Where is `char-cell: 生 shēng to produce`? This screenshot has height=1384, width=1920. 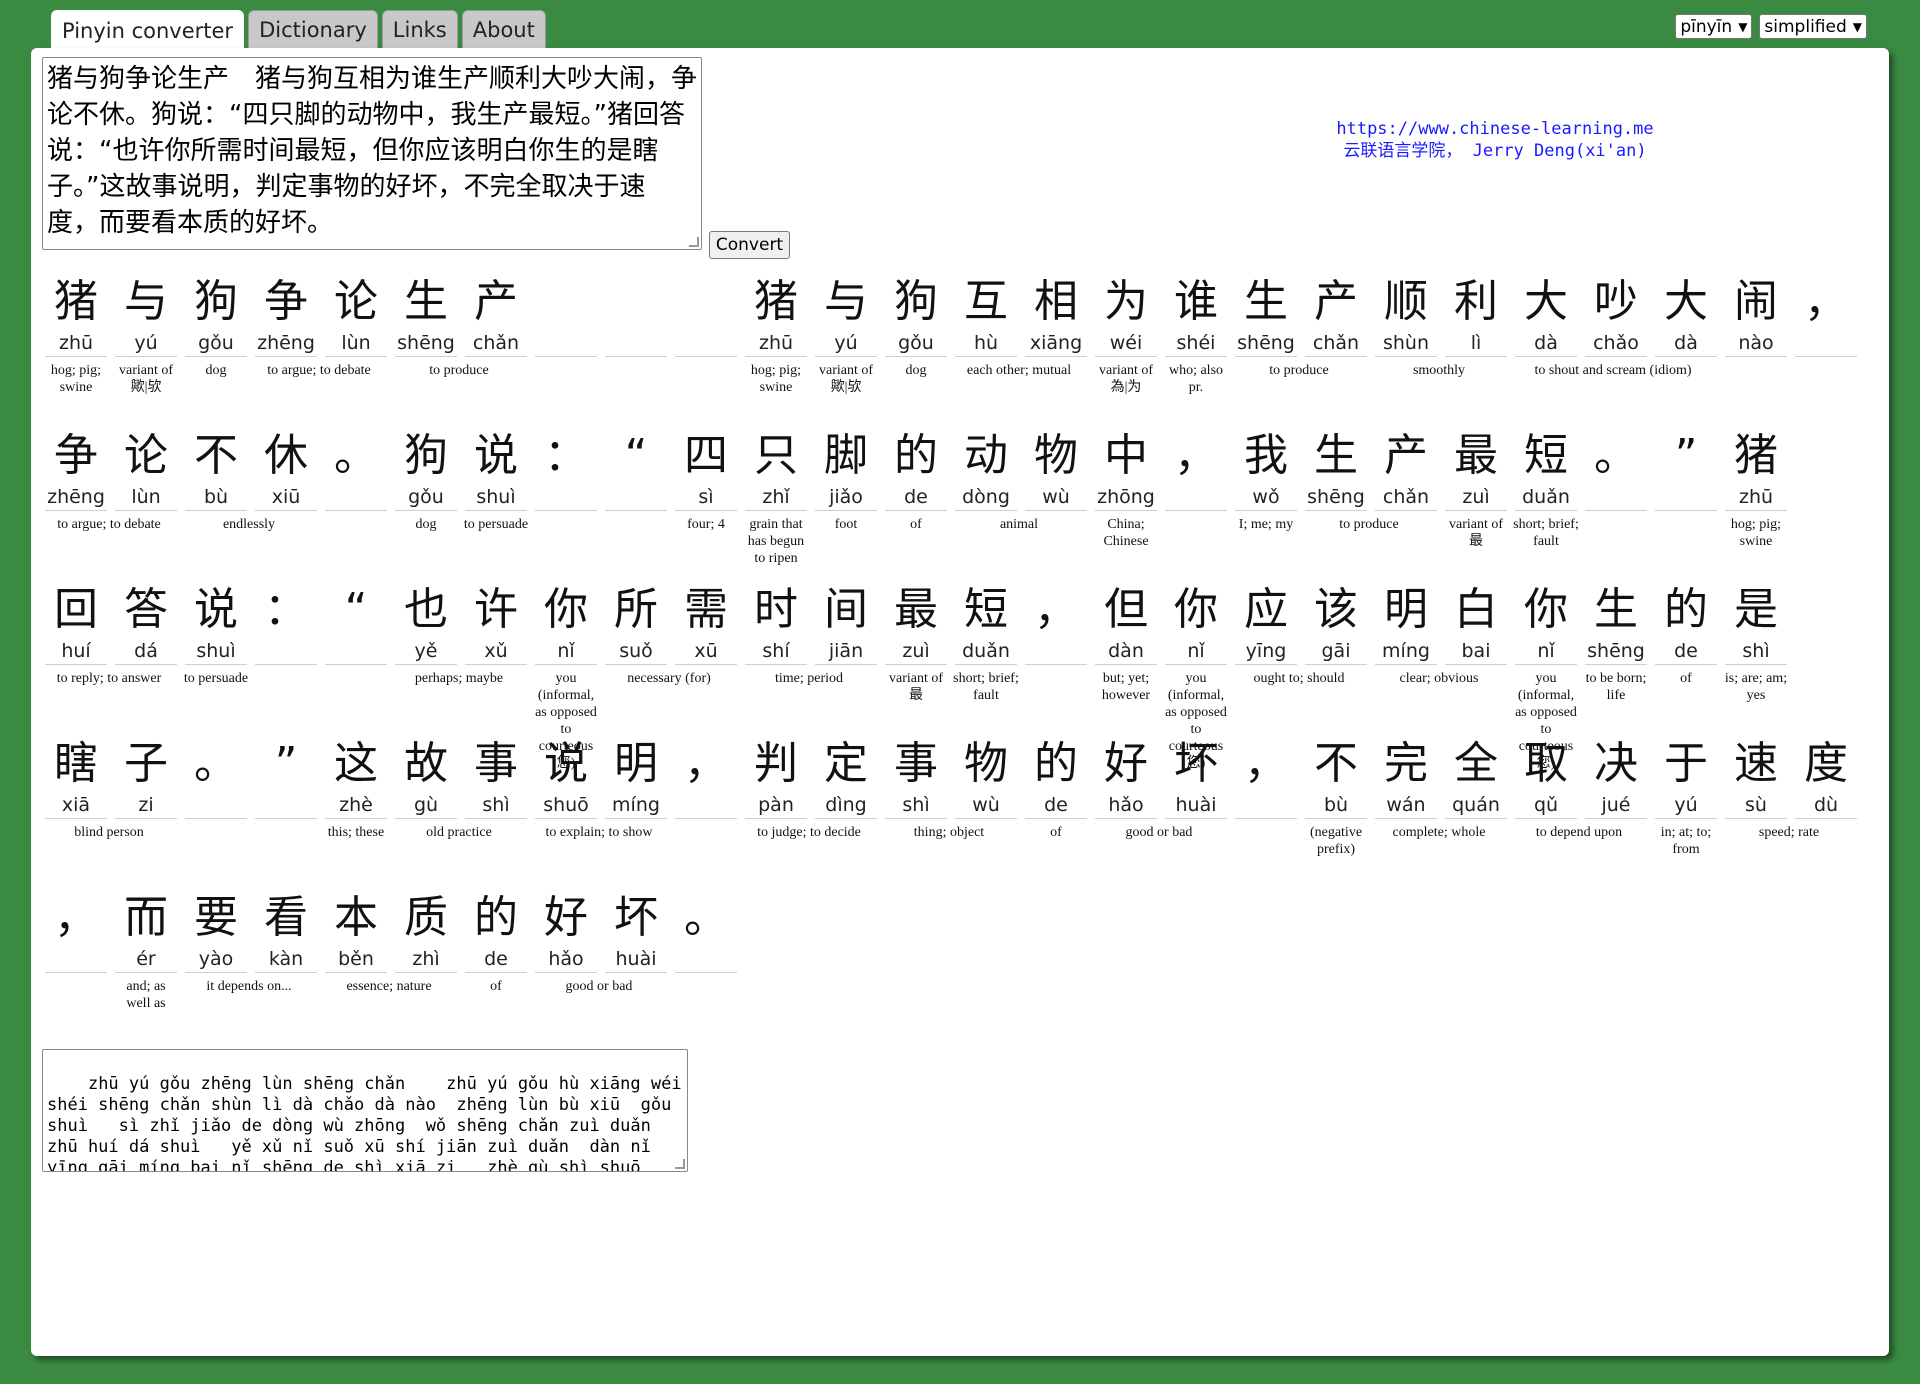
char-cell: 生 shēng to produce is located at coordinates (1352, 506).